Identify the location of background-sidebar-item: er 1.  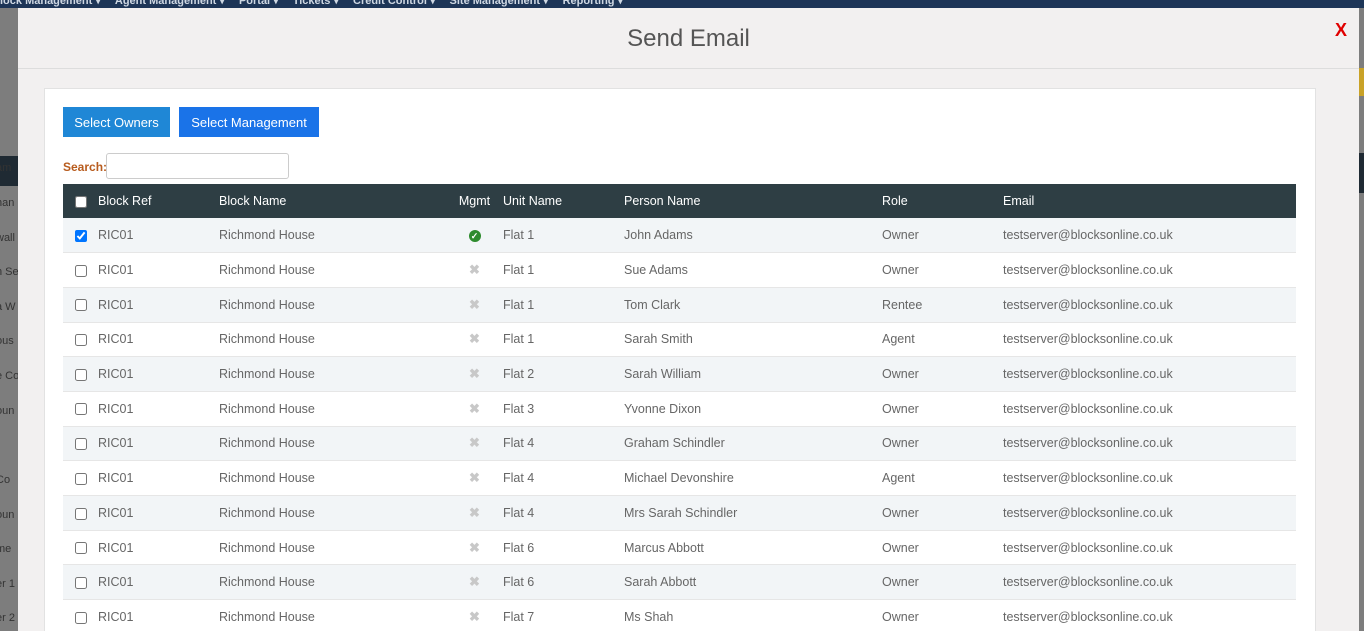
(7, 584).